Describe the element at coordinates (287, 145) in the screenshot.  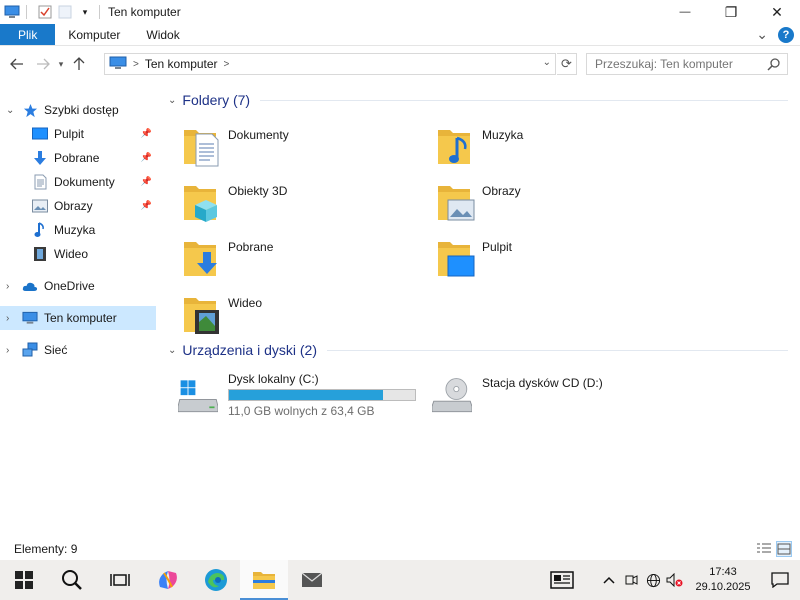
I see `folder-documents: Dokumenty` at that location.